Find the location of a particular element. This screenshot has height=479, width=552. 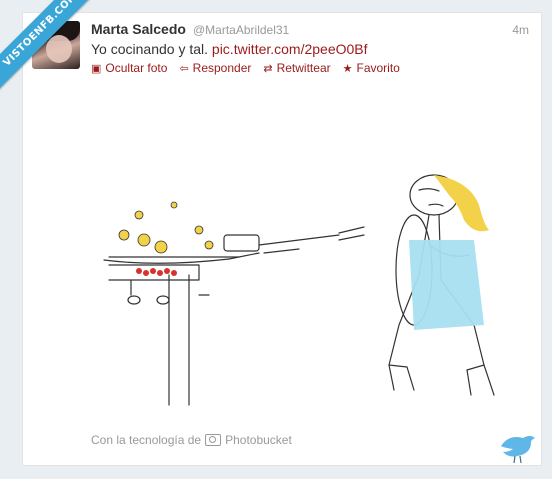

camera-icon is located at coordinates (213, 440).